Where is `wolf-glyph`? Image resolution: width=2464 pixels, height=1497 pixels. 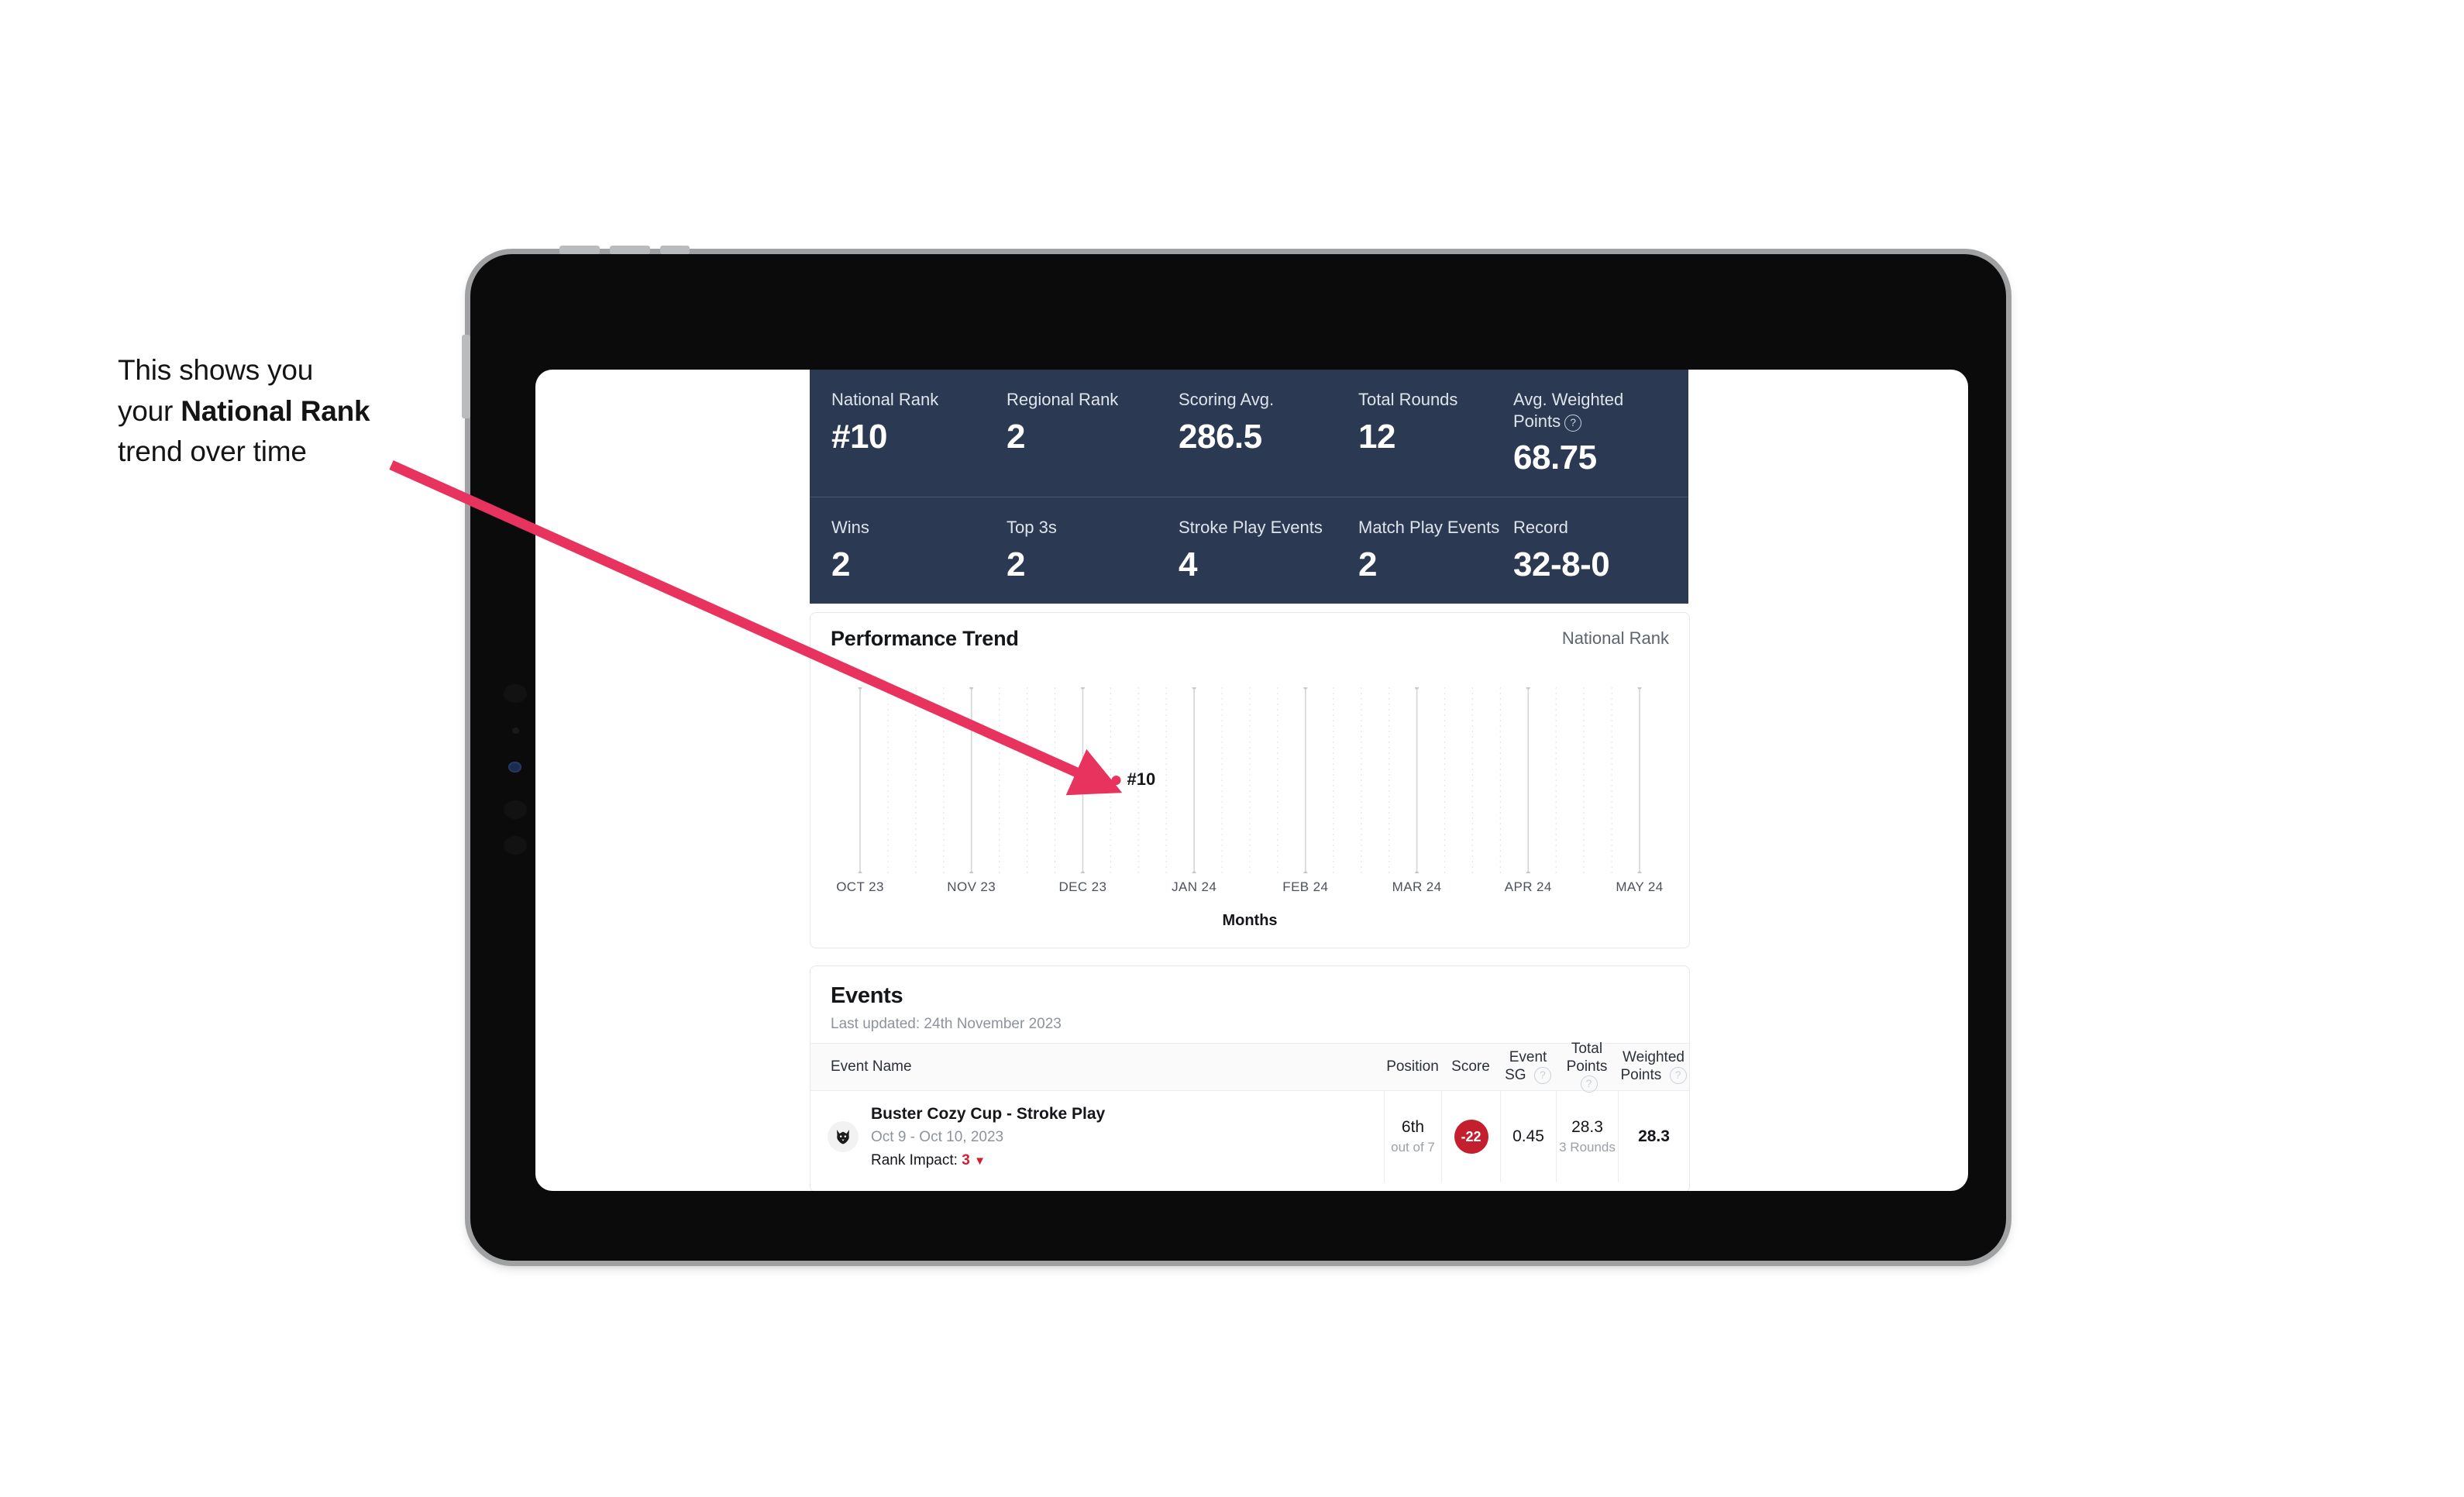 wolf-glyph is located at coordinates (843, 1137).